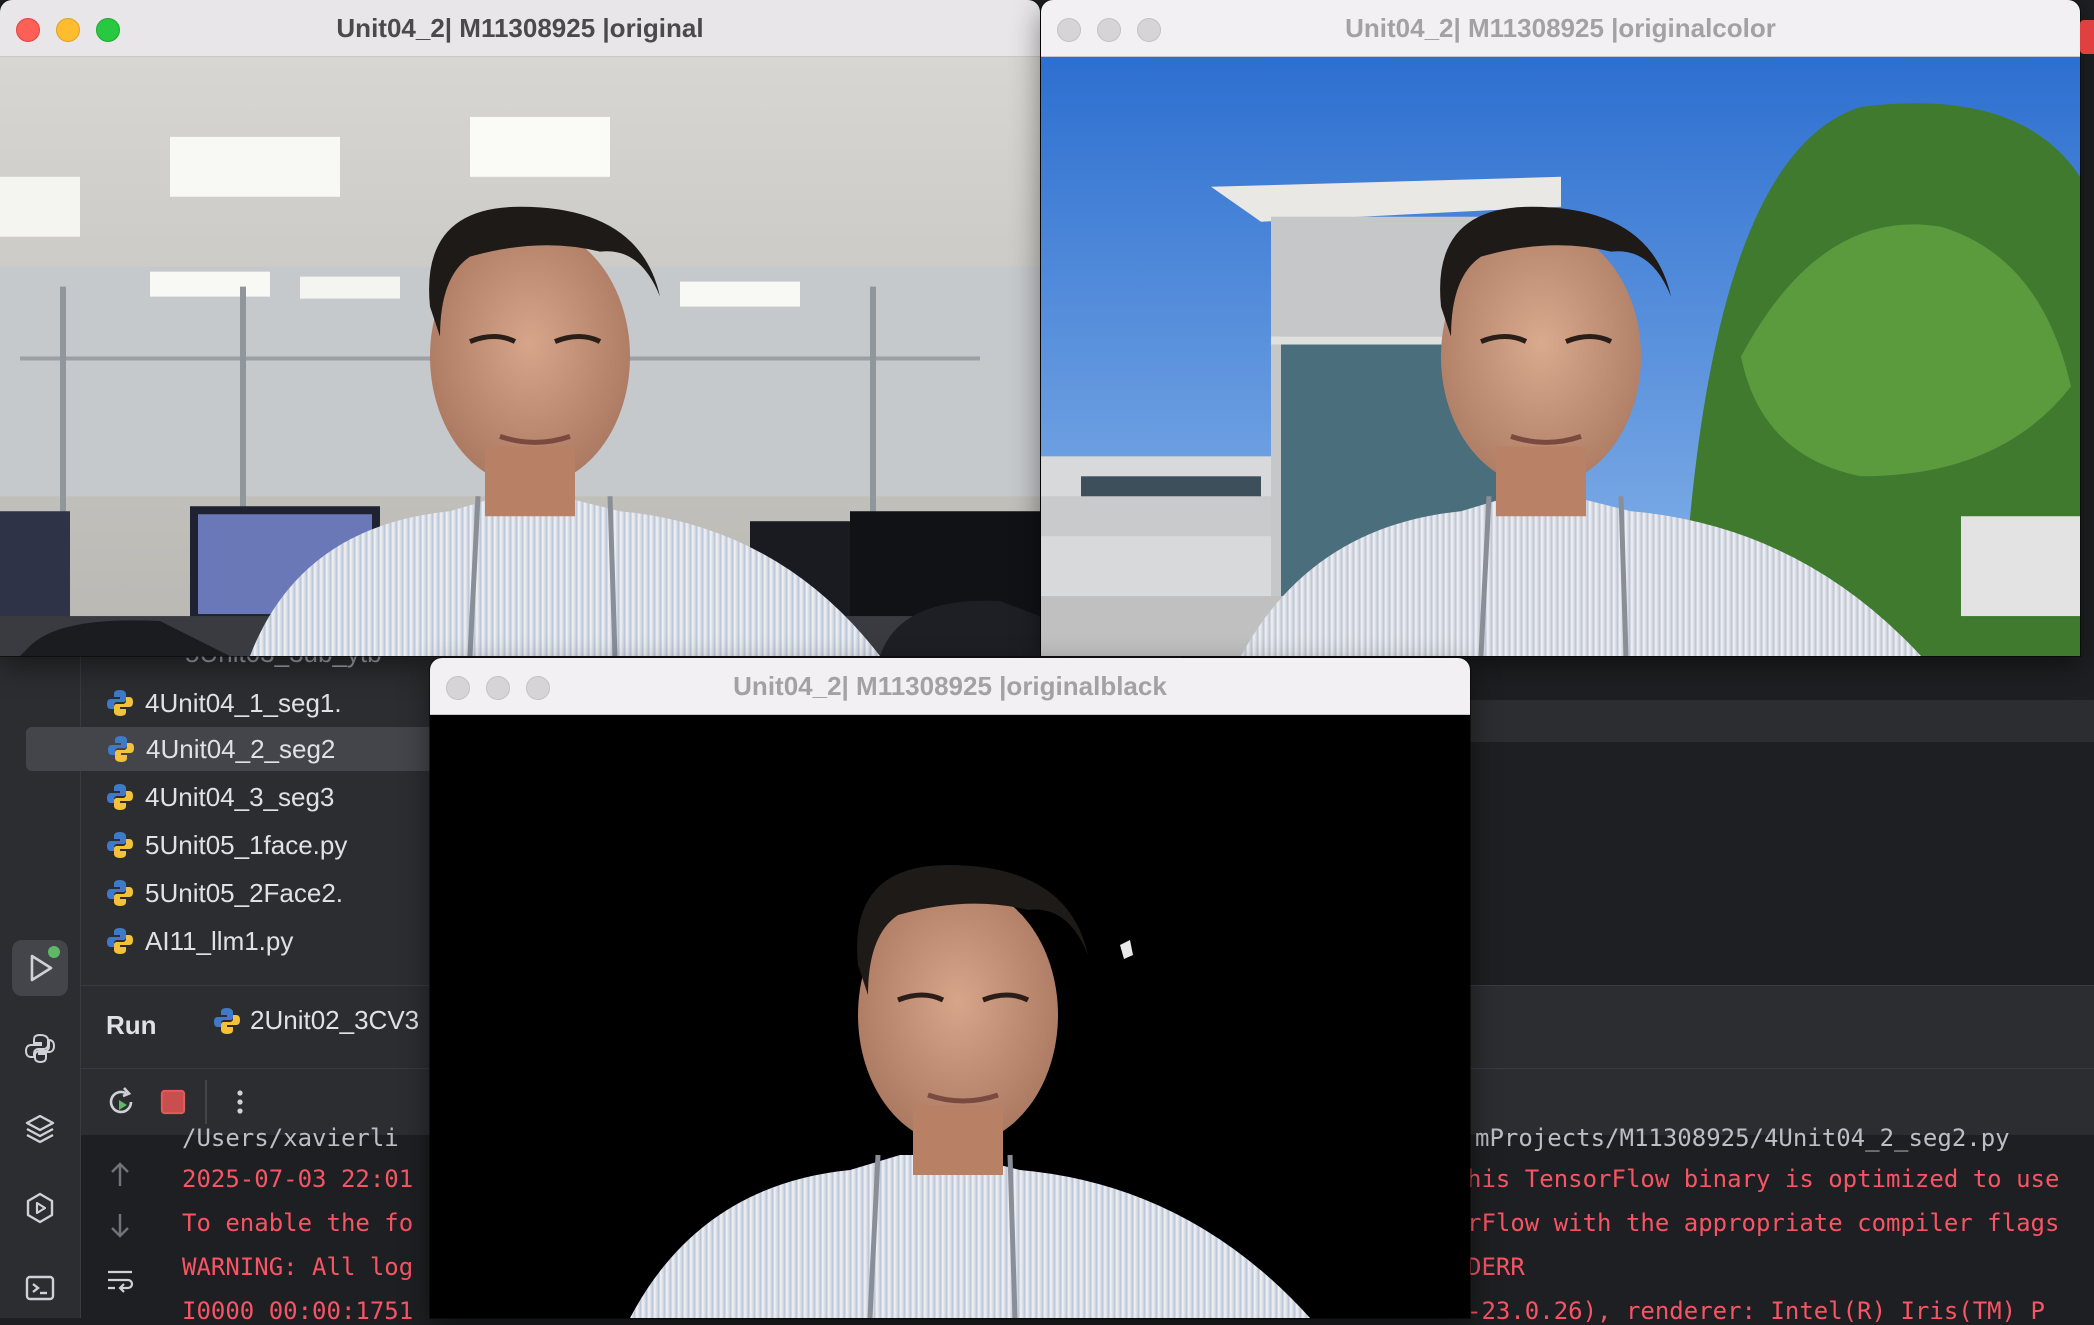  I want to click on run-tool-button, so click(40, 968).